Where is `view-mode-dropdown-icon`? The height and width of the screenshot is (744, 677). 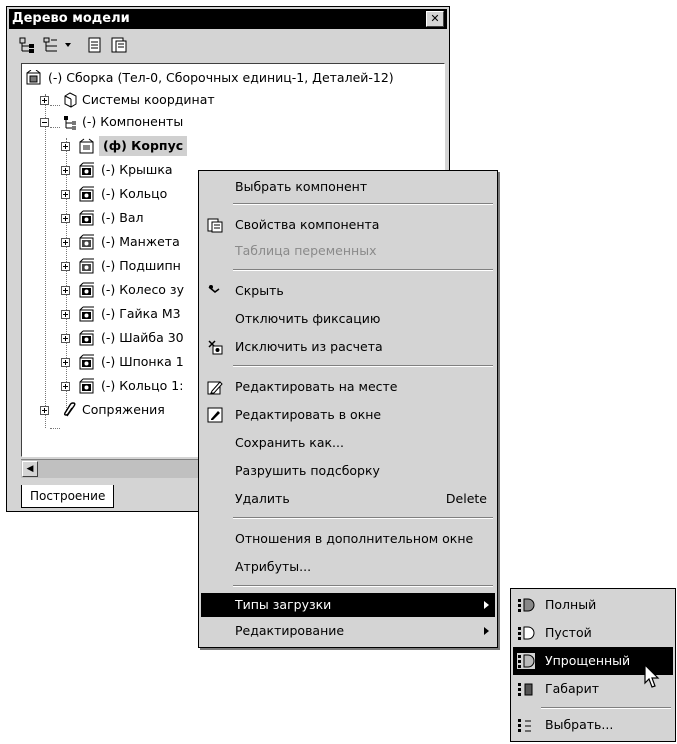
view-mode-dropdown-icon is located at coordinates (58, 45).